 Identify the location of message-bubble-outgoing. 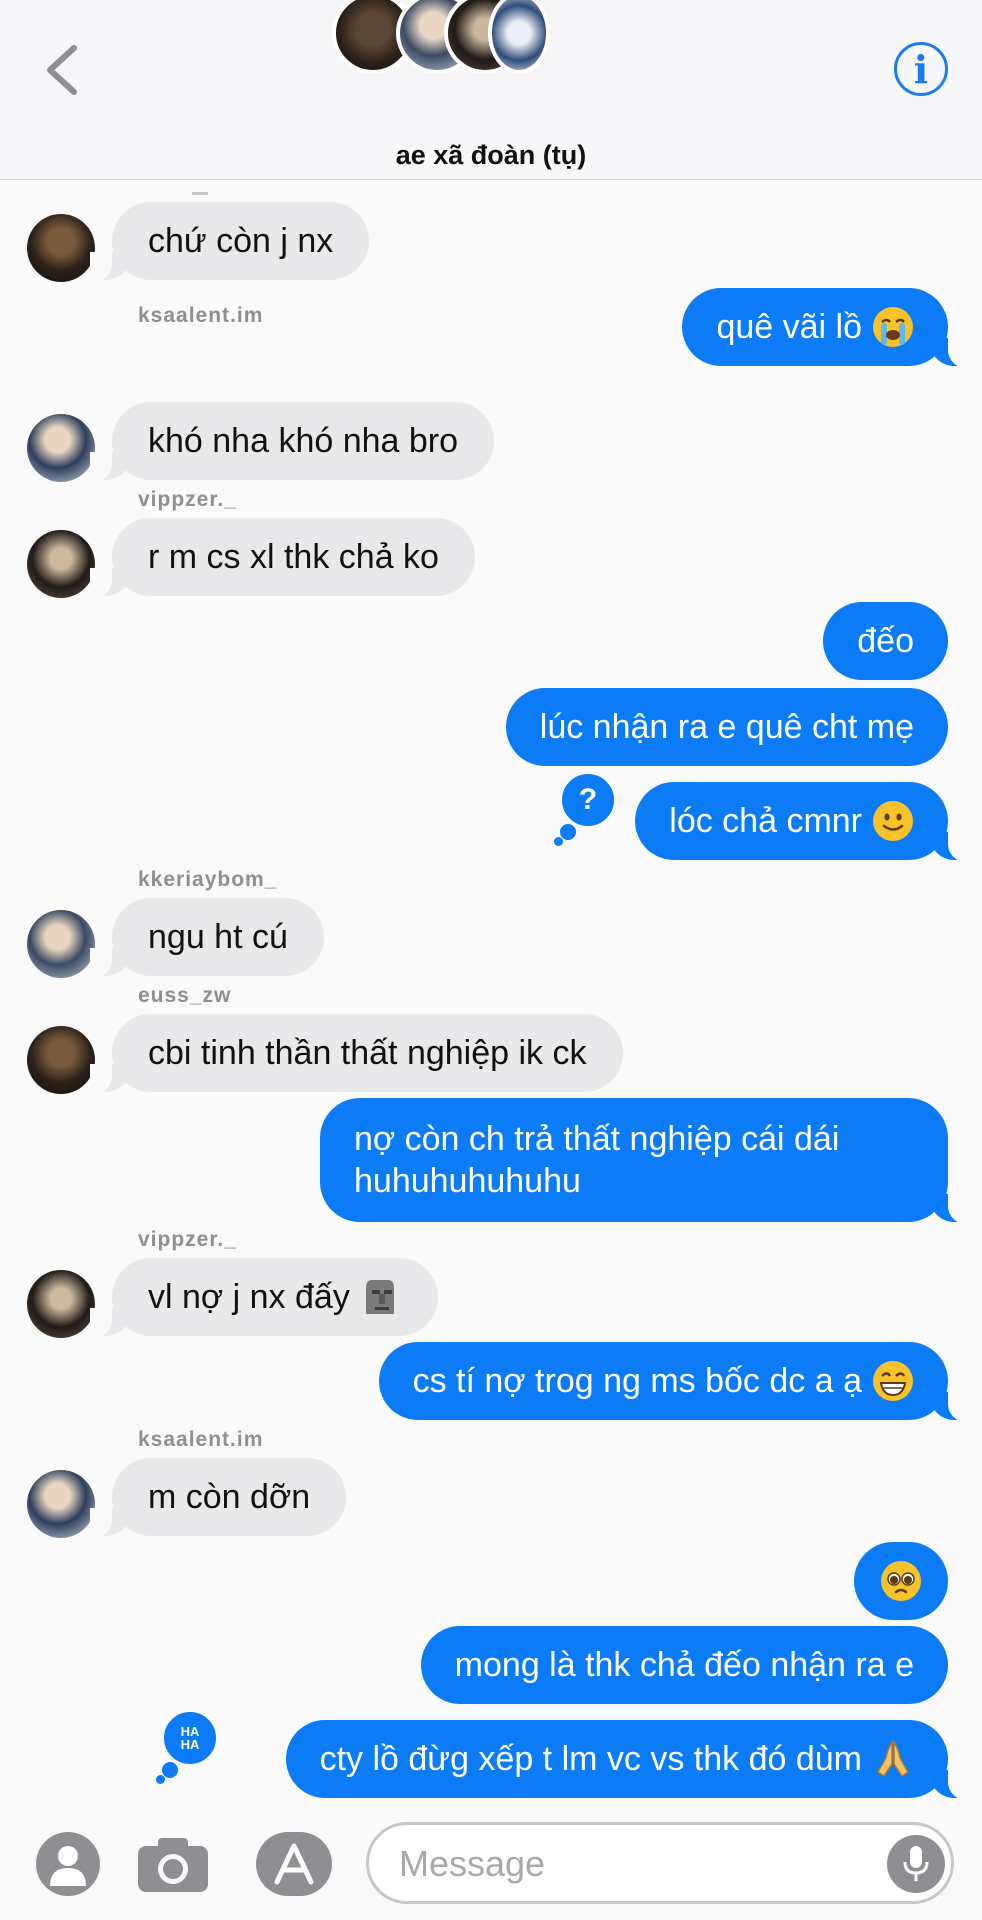
(901, 1581).